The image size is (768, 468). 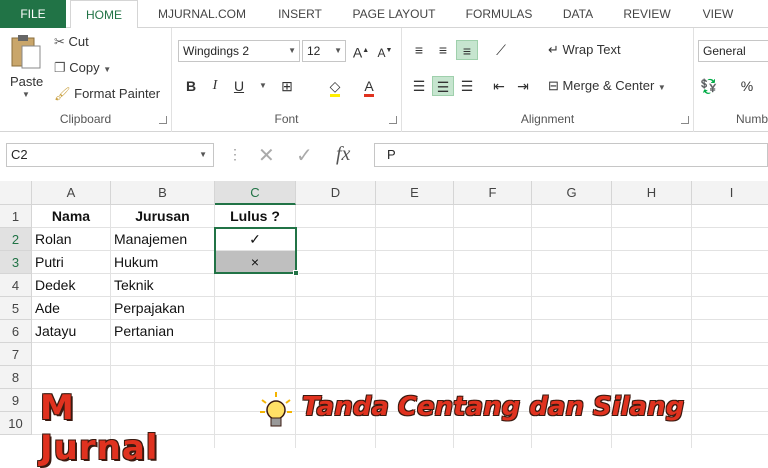 What do you see at coordinates (709, 86) in the screenshot?
I see `currency-icon: 💱` at bounding box center [709, 86].